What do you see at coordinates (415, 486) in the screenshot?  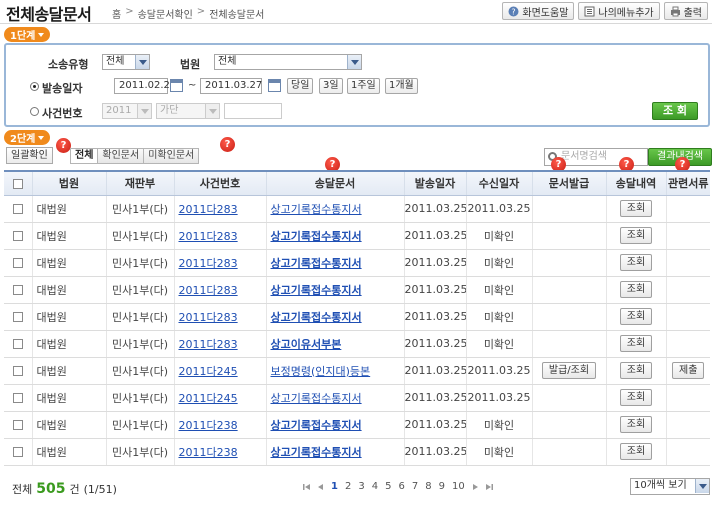 I see `page-number: 7` at bounding box center [415, 486].